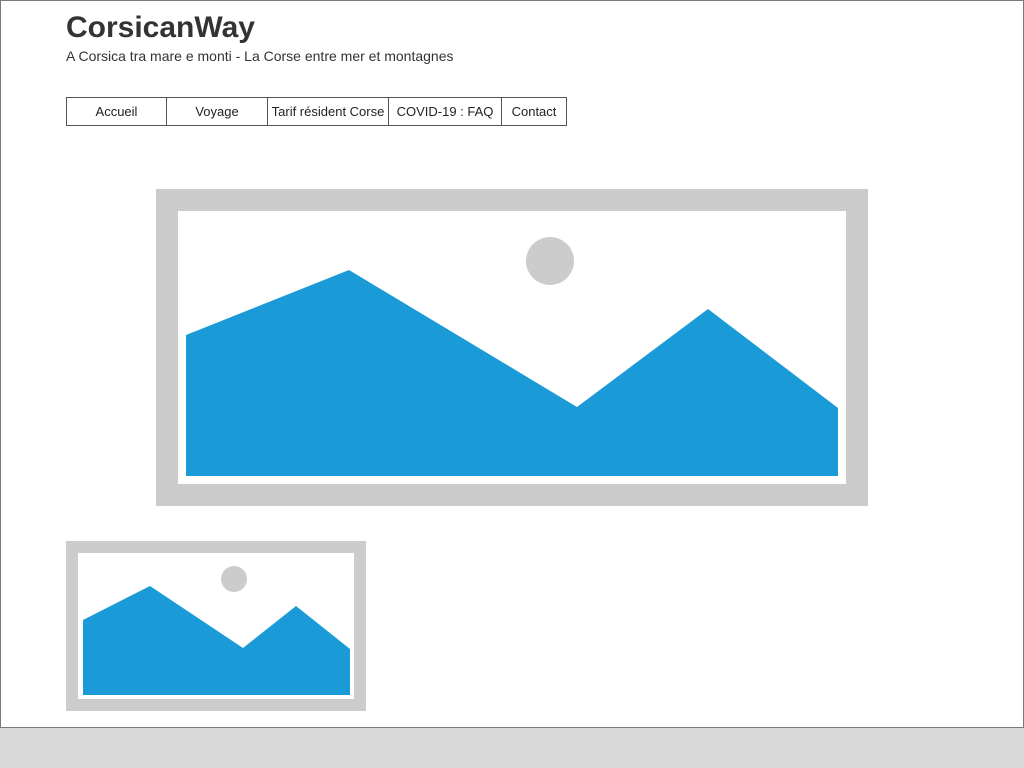 The image size is (1024, 768). Describe the element at coordinates (512, 748) in the screenshot. I see `footer-bar` at that location.